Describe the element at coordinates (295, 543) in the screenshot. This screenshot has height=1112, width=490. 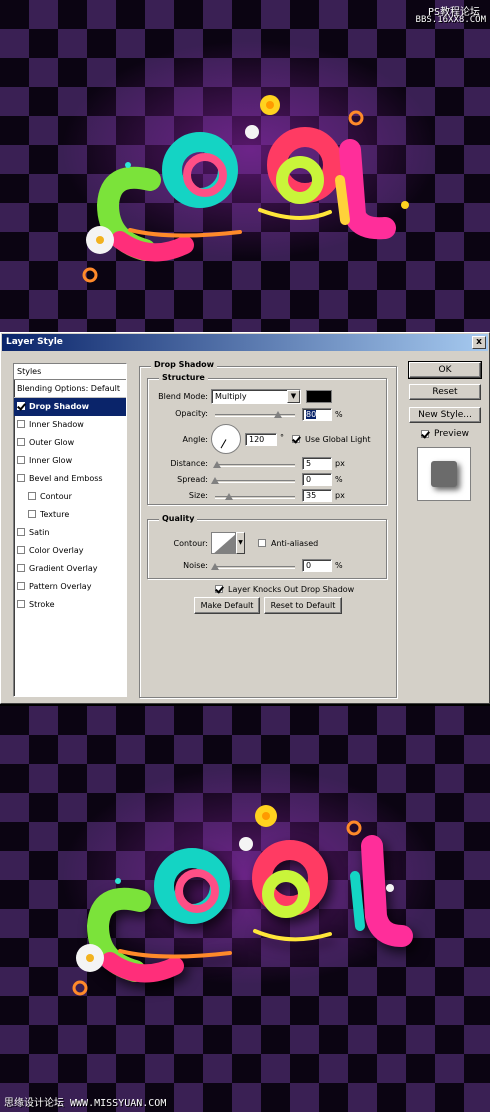
I see `anti-aliased-label: Anti-aliased` at that location.